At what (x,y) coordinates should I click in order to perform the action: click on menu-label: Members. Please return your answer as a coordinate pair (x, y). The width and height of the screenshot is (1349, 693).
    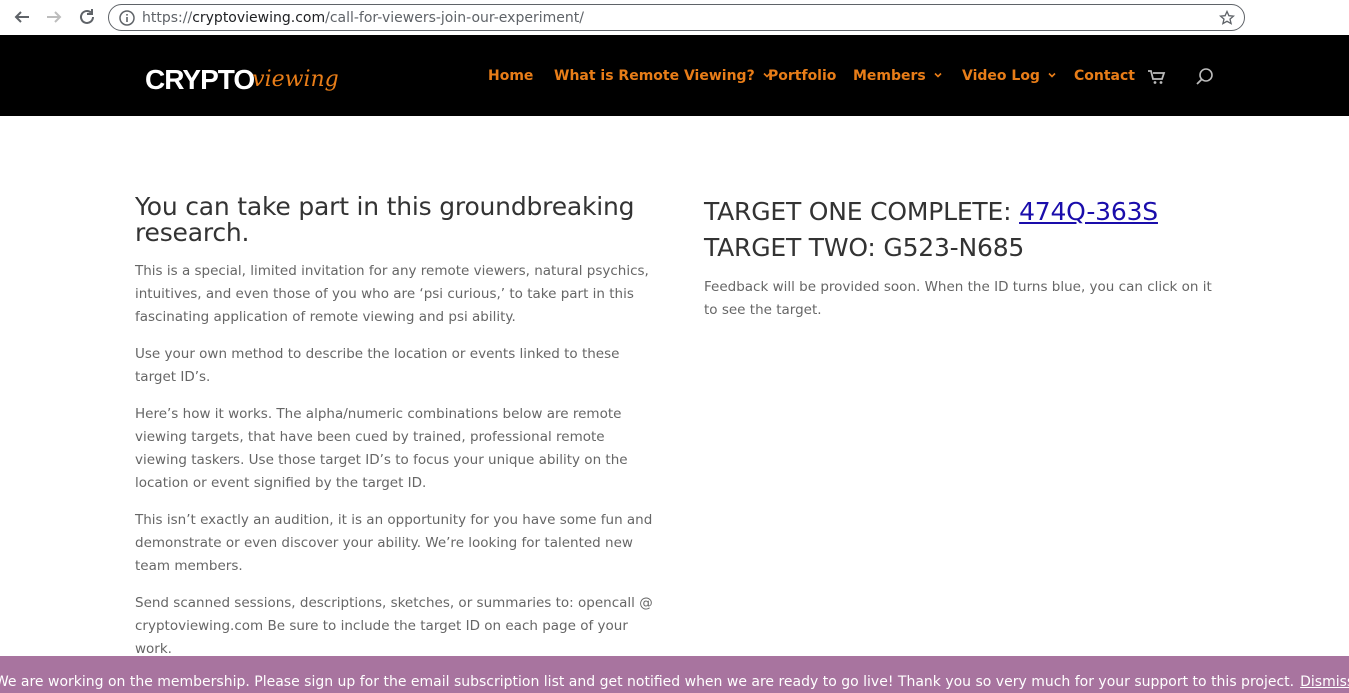
    Looking at the image, I should click on (889, 76).